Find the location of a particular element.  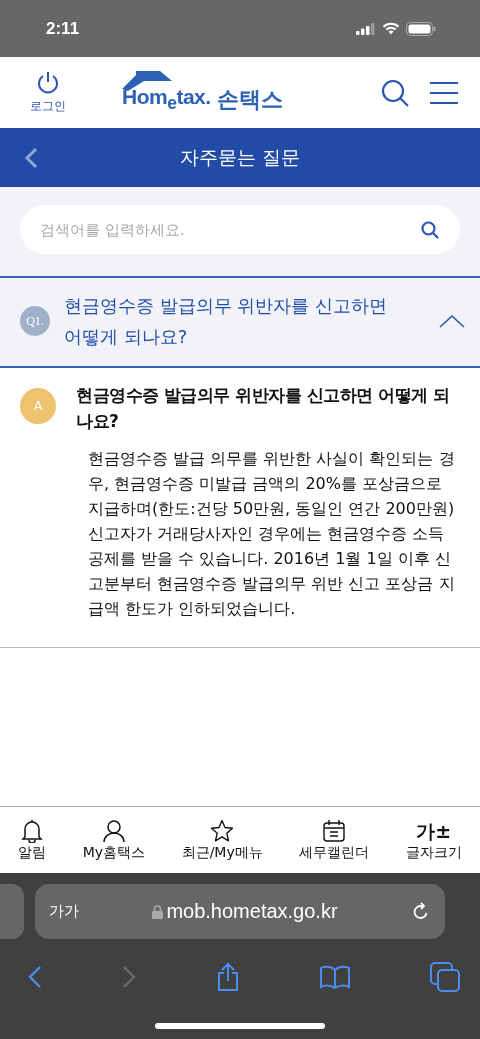

answer-title: 현금영수증 발급의무 위반자를 신고하면 어떻게 되나요? is located at coordinates (263, 408).